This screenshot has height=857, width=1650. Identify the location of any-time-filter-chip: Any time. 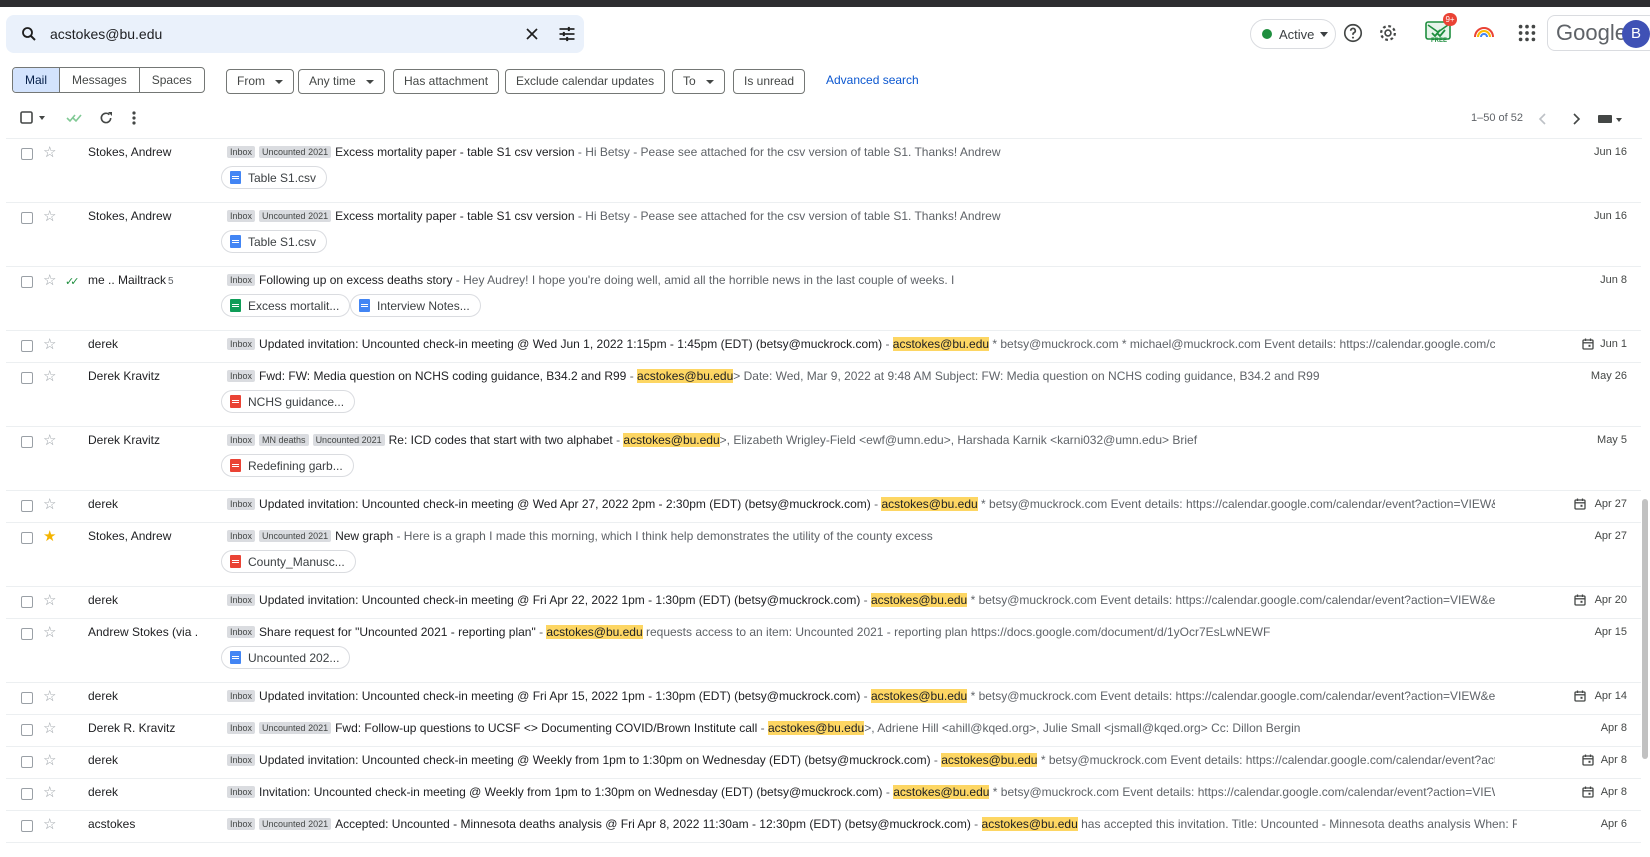
(341, 81).